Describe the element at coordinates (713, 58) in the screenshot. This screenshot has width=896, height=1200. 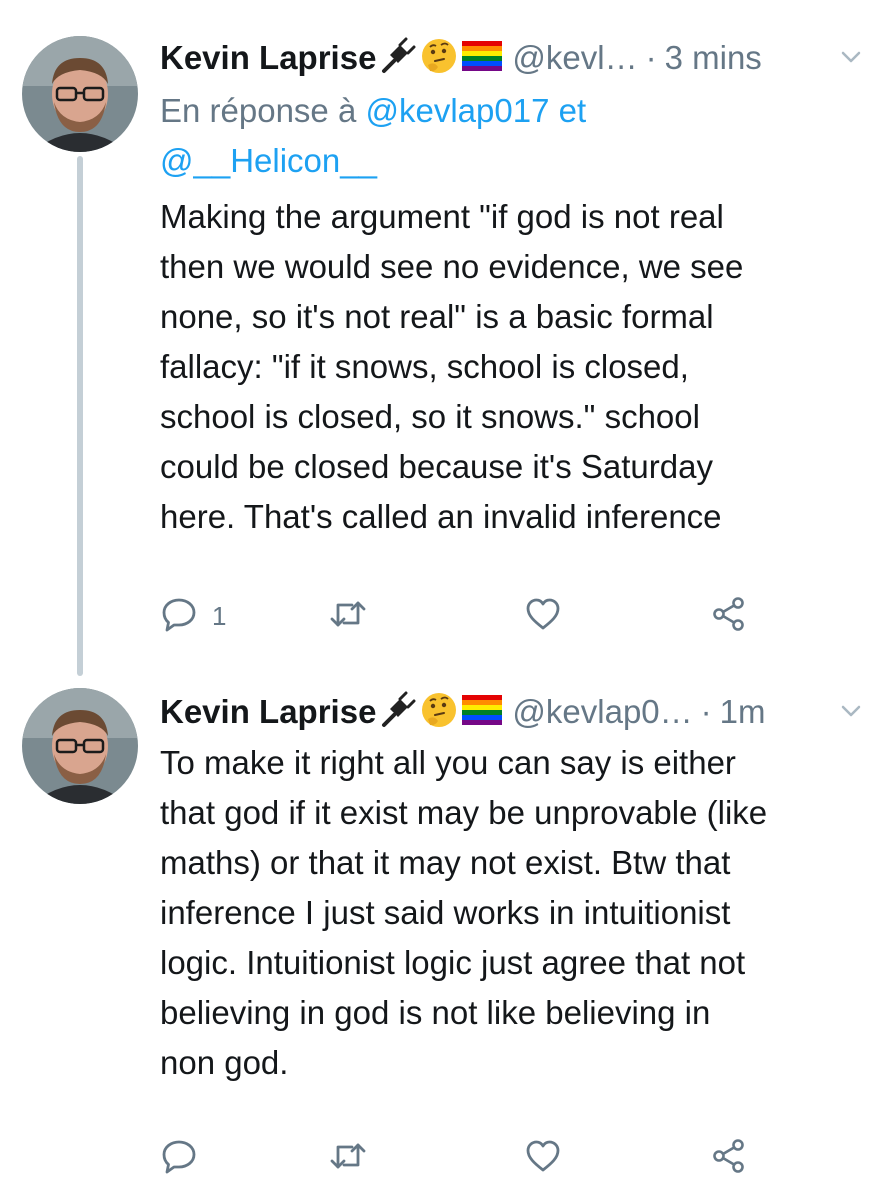
I see `timestamp: 3 mins` at that location.